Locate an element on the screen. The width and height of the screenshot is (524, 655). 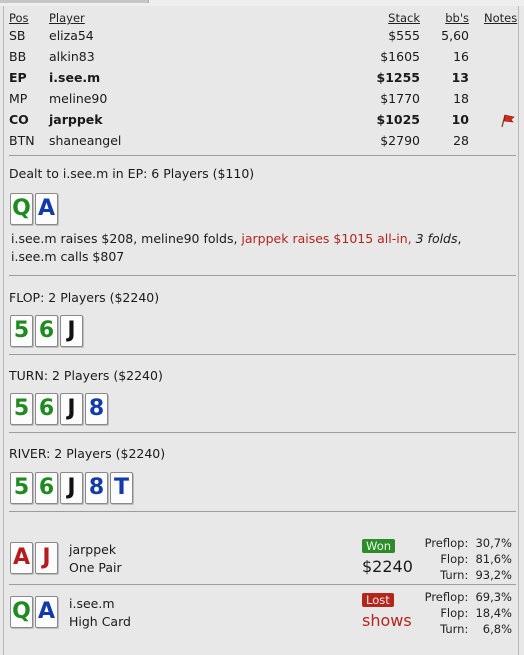
player-bbs: 13 is located at coordinates (460, 77).